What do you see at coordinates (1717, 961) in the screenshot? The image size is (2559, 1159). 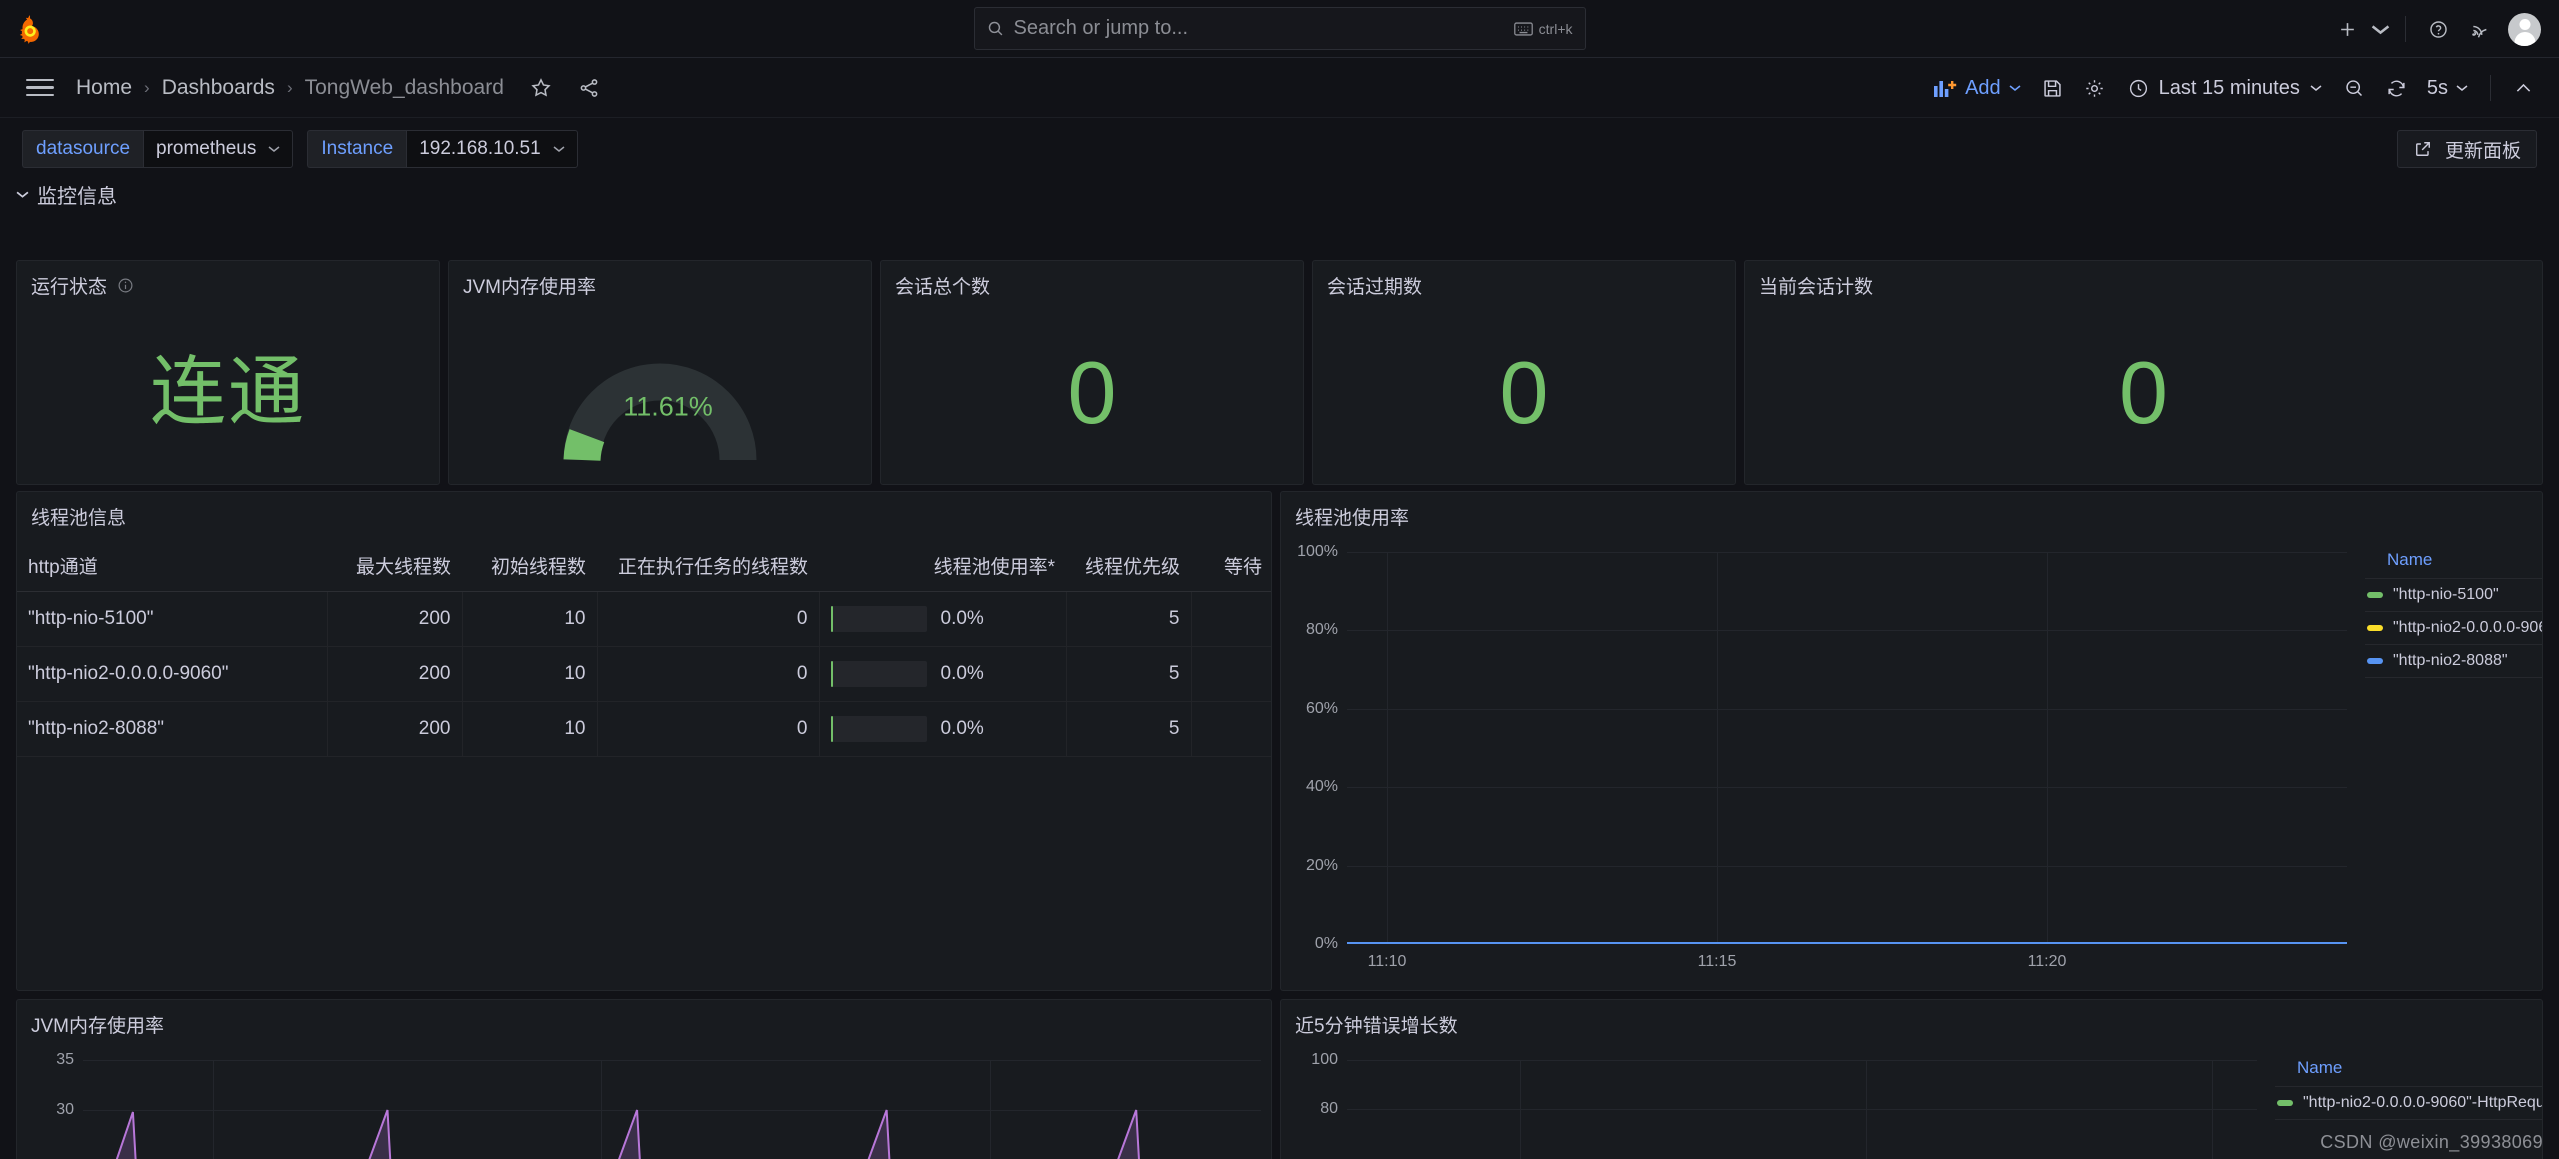 I see `x-axis-tick: 11:15` at bounding box center [1717, 961].